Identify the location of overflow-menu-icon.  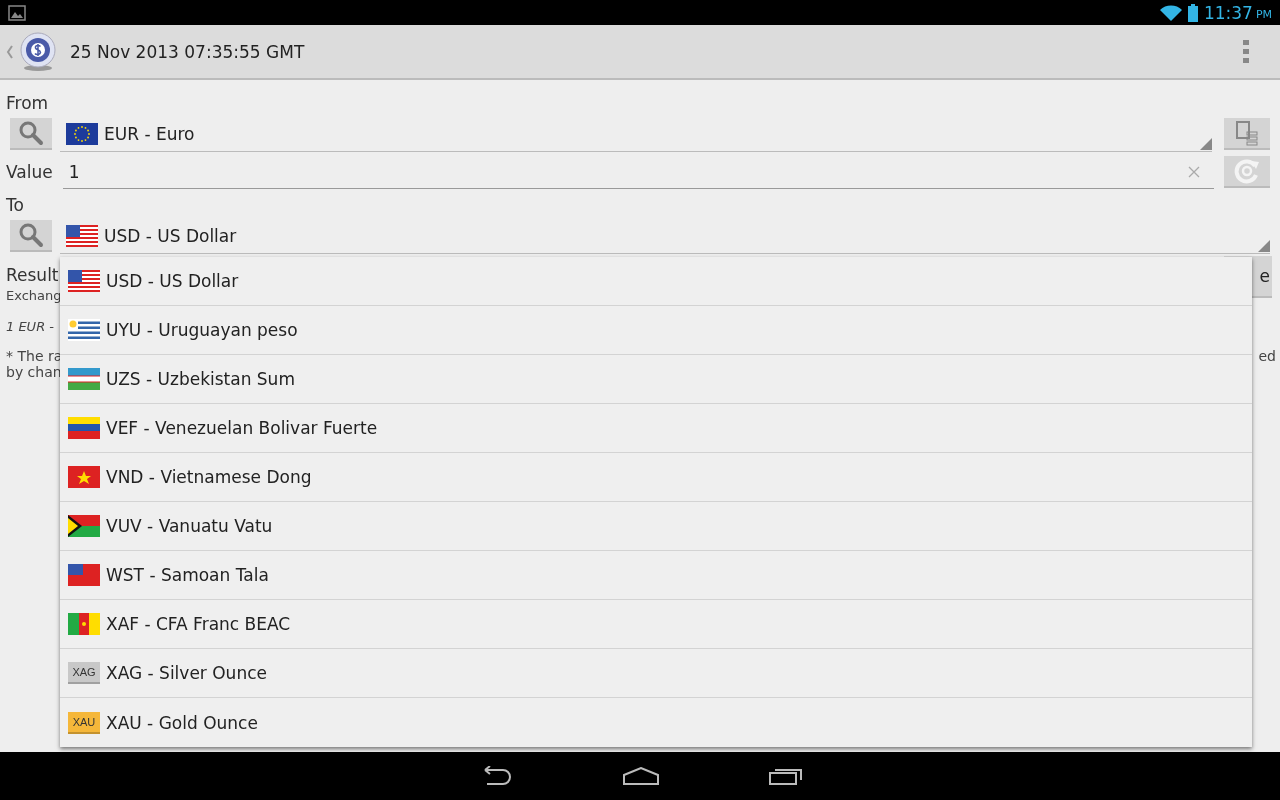
(1246, 51).